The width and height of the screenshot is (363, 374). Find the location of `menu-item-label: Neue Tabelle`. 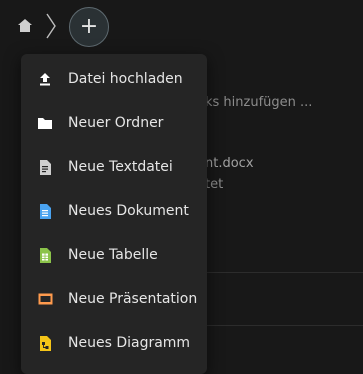

menu-item-label: Neue Tabelle is located at coordinates (113, 255).